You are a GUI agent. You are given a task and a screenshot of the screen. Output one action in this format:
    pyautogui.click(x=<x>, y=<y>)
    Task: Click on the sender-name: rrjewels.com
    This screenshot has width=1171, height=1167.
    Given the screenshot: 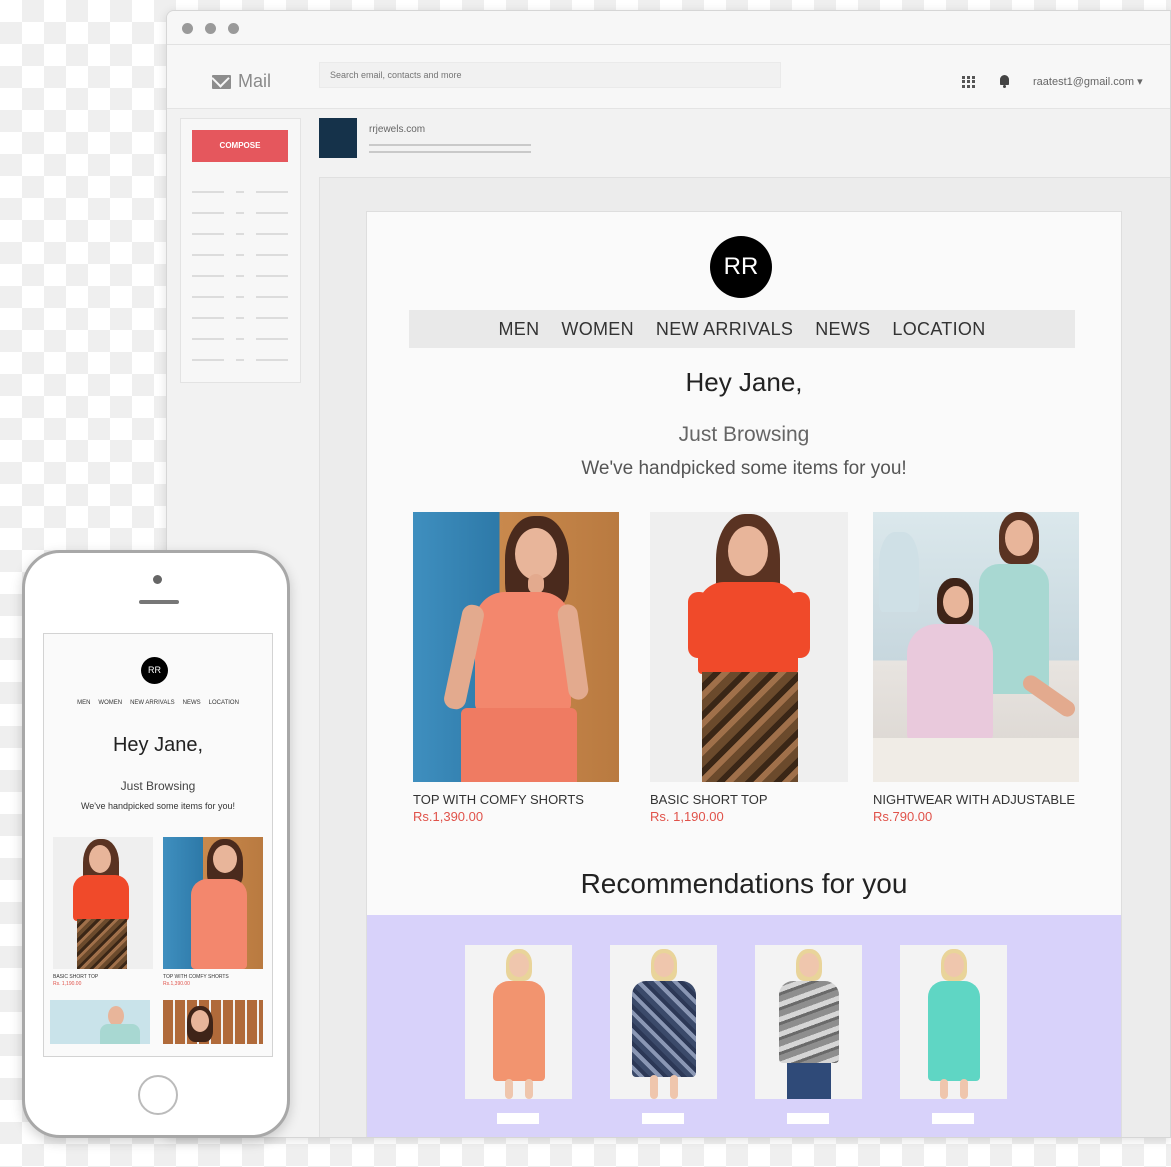 What is the action you would take?
    pyautogui.click(x=397, y=129)
    